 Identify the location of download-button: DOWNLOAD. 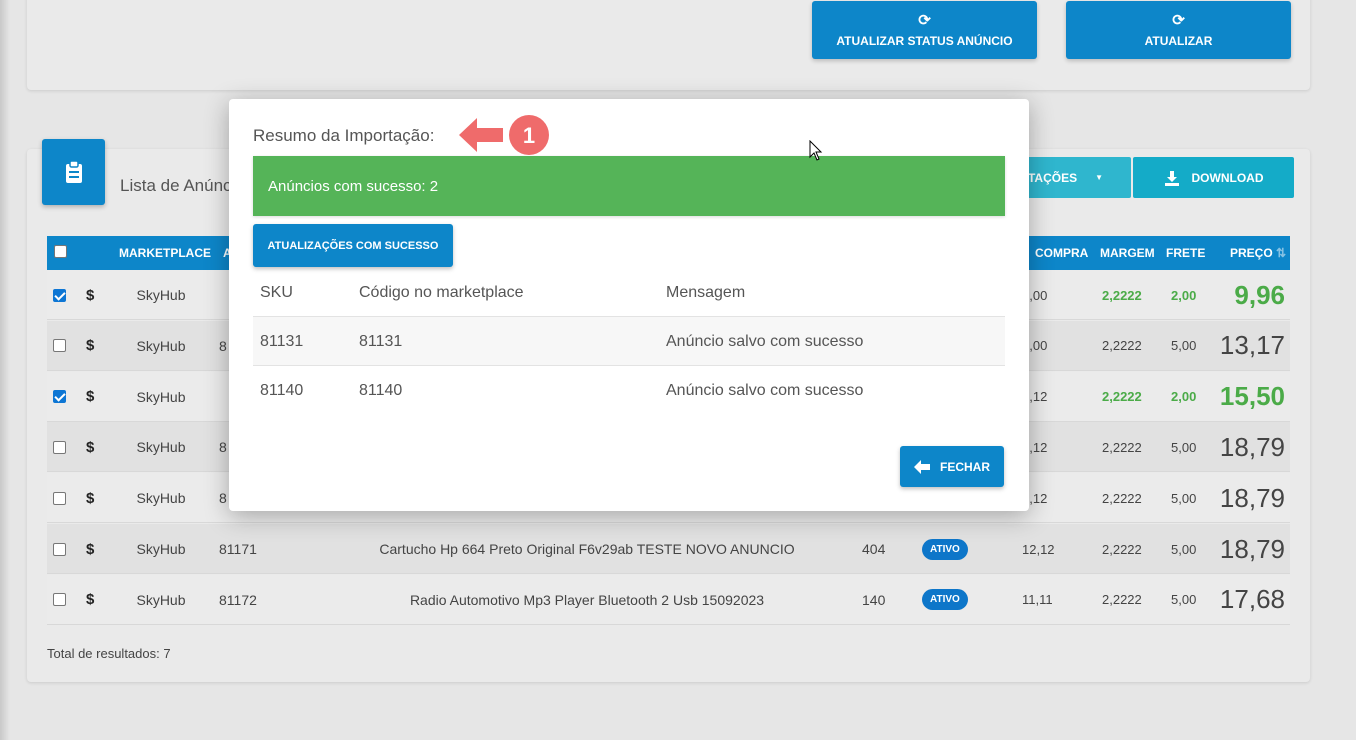
(1213, 177).